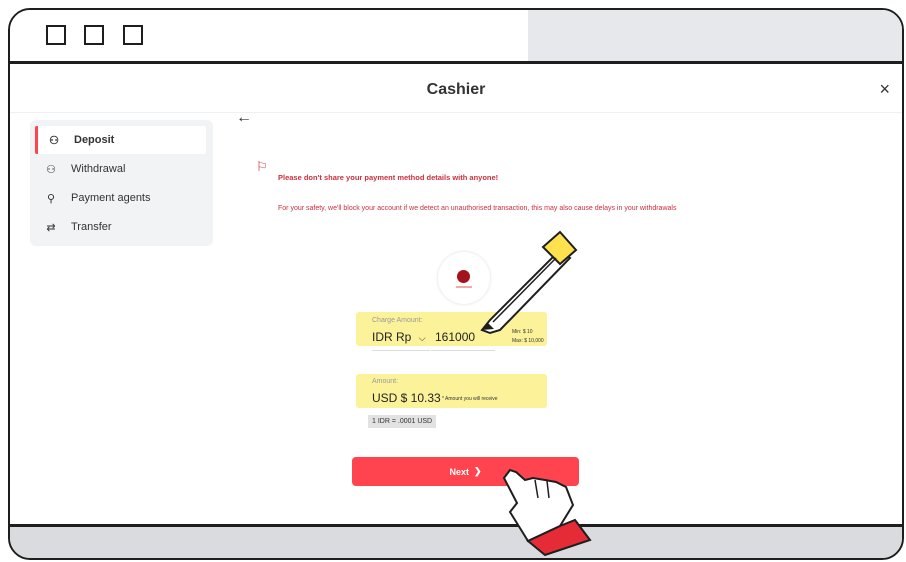 This screenshot has height=562, width=906. I want to click on receive-amount-note: * Amount you will receive, so click(470, 399).